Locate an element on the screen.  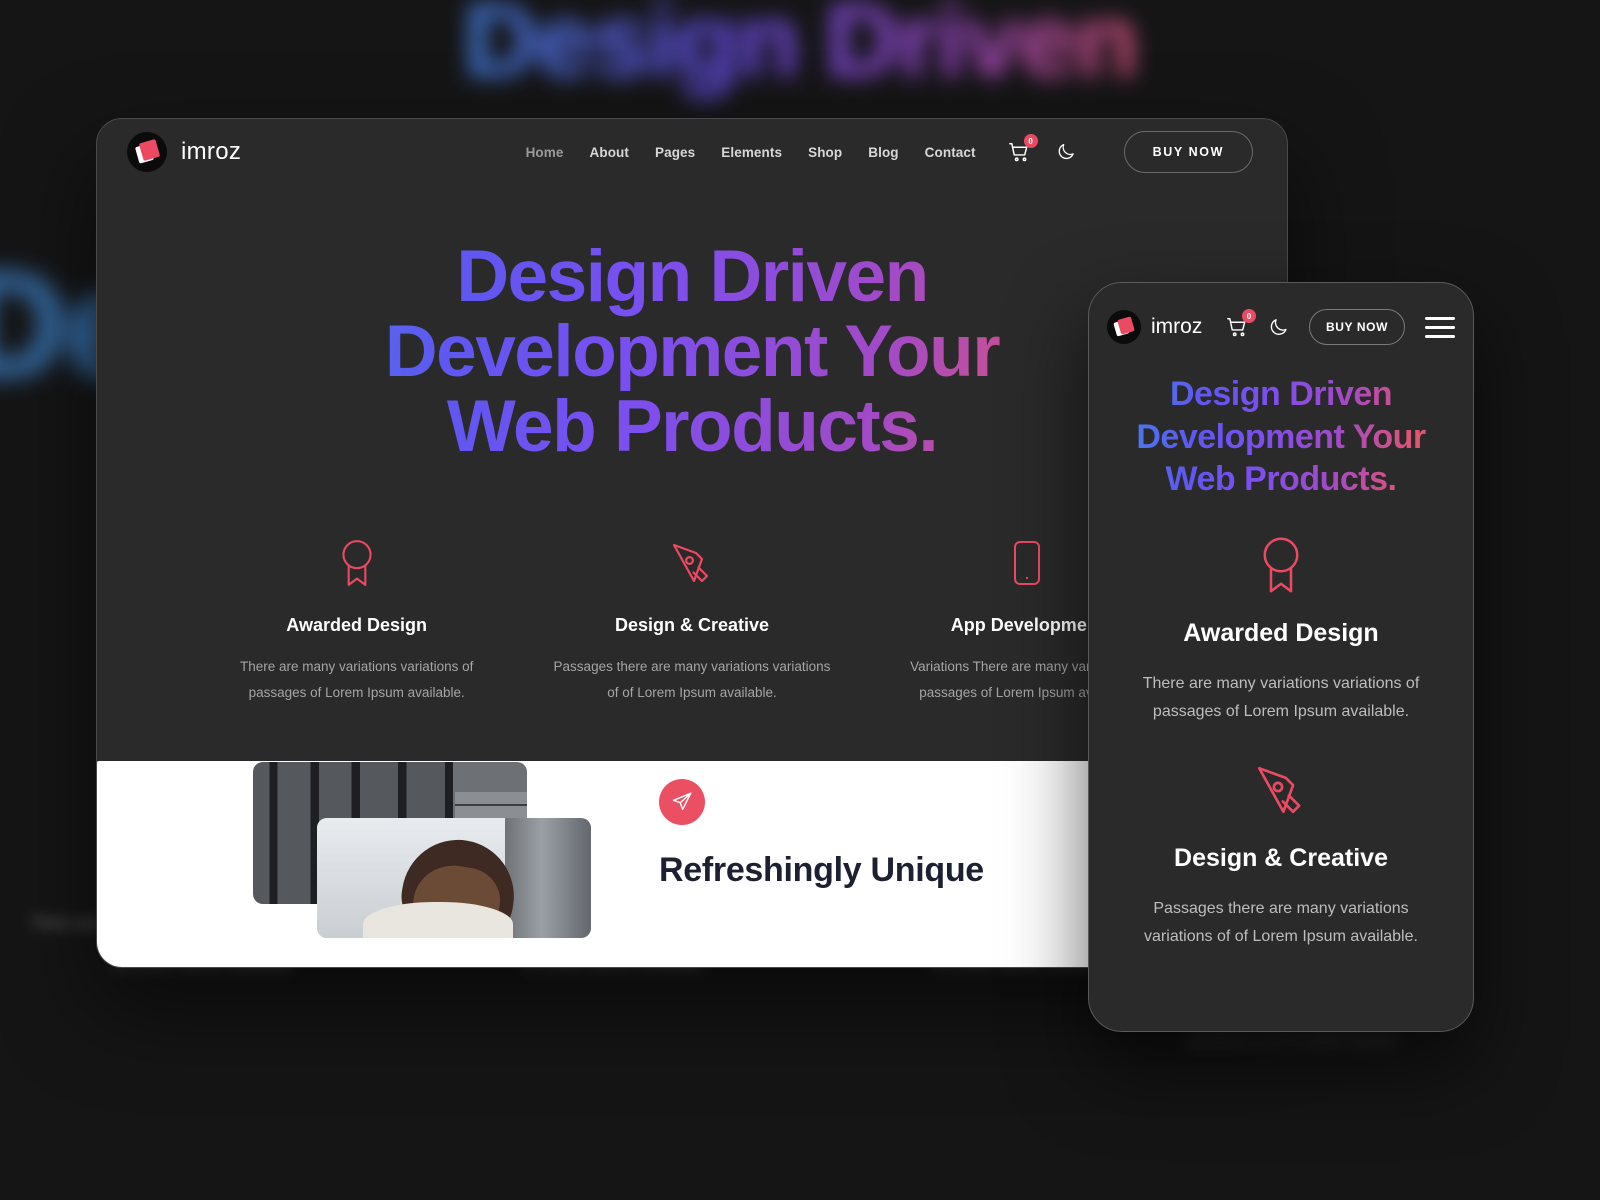
mobile-hero-line-3: Web Products. is located at coordinates (1281, 479).